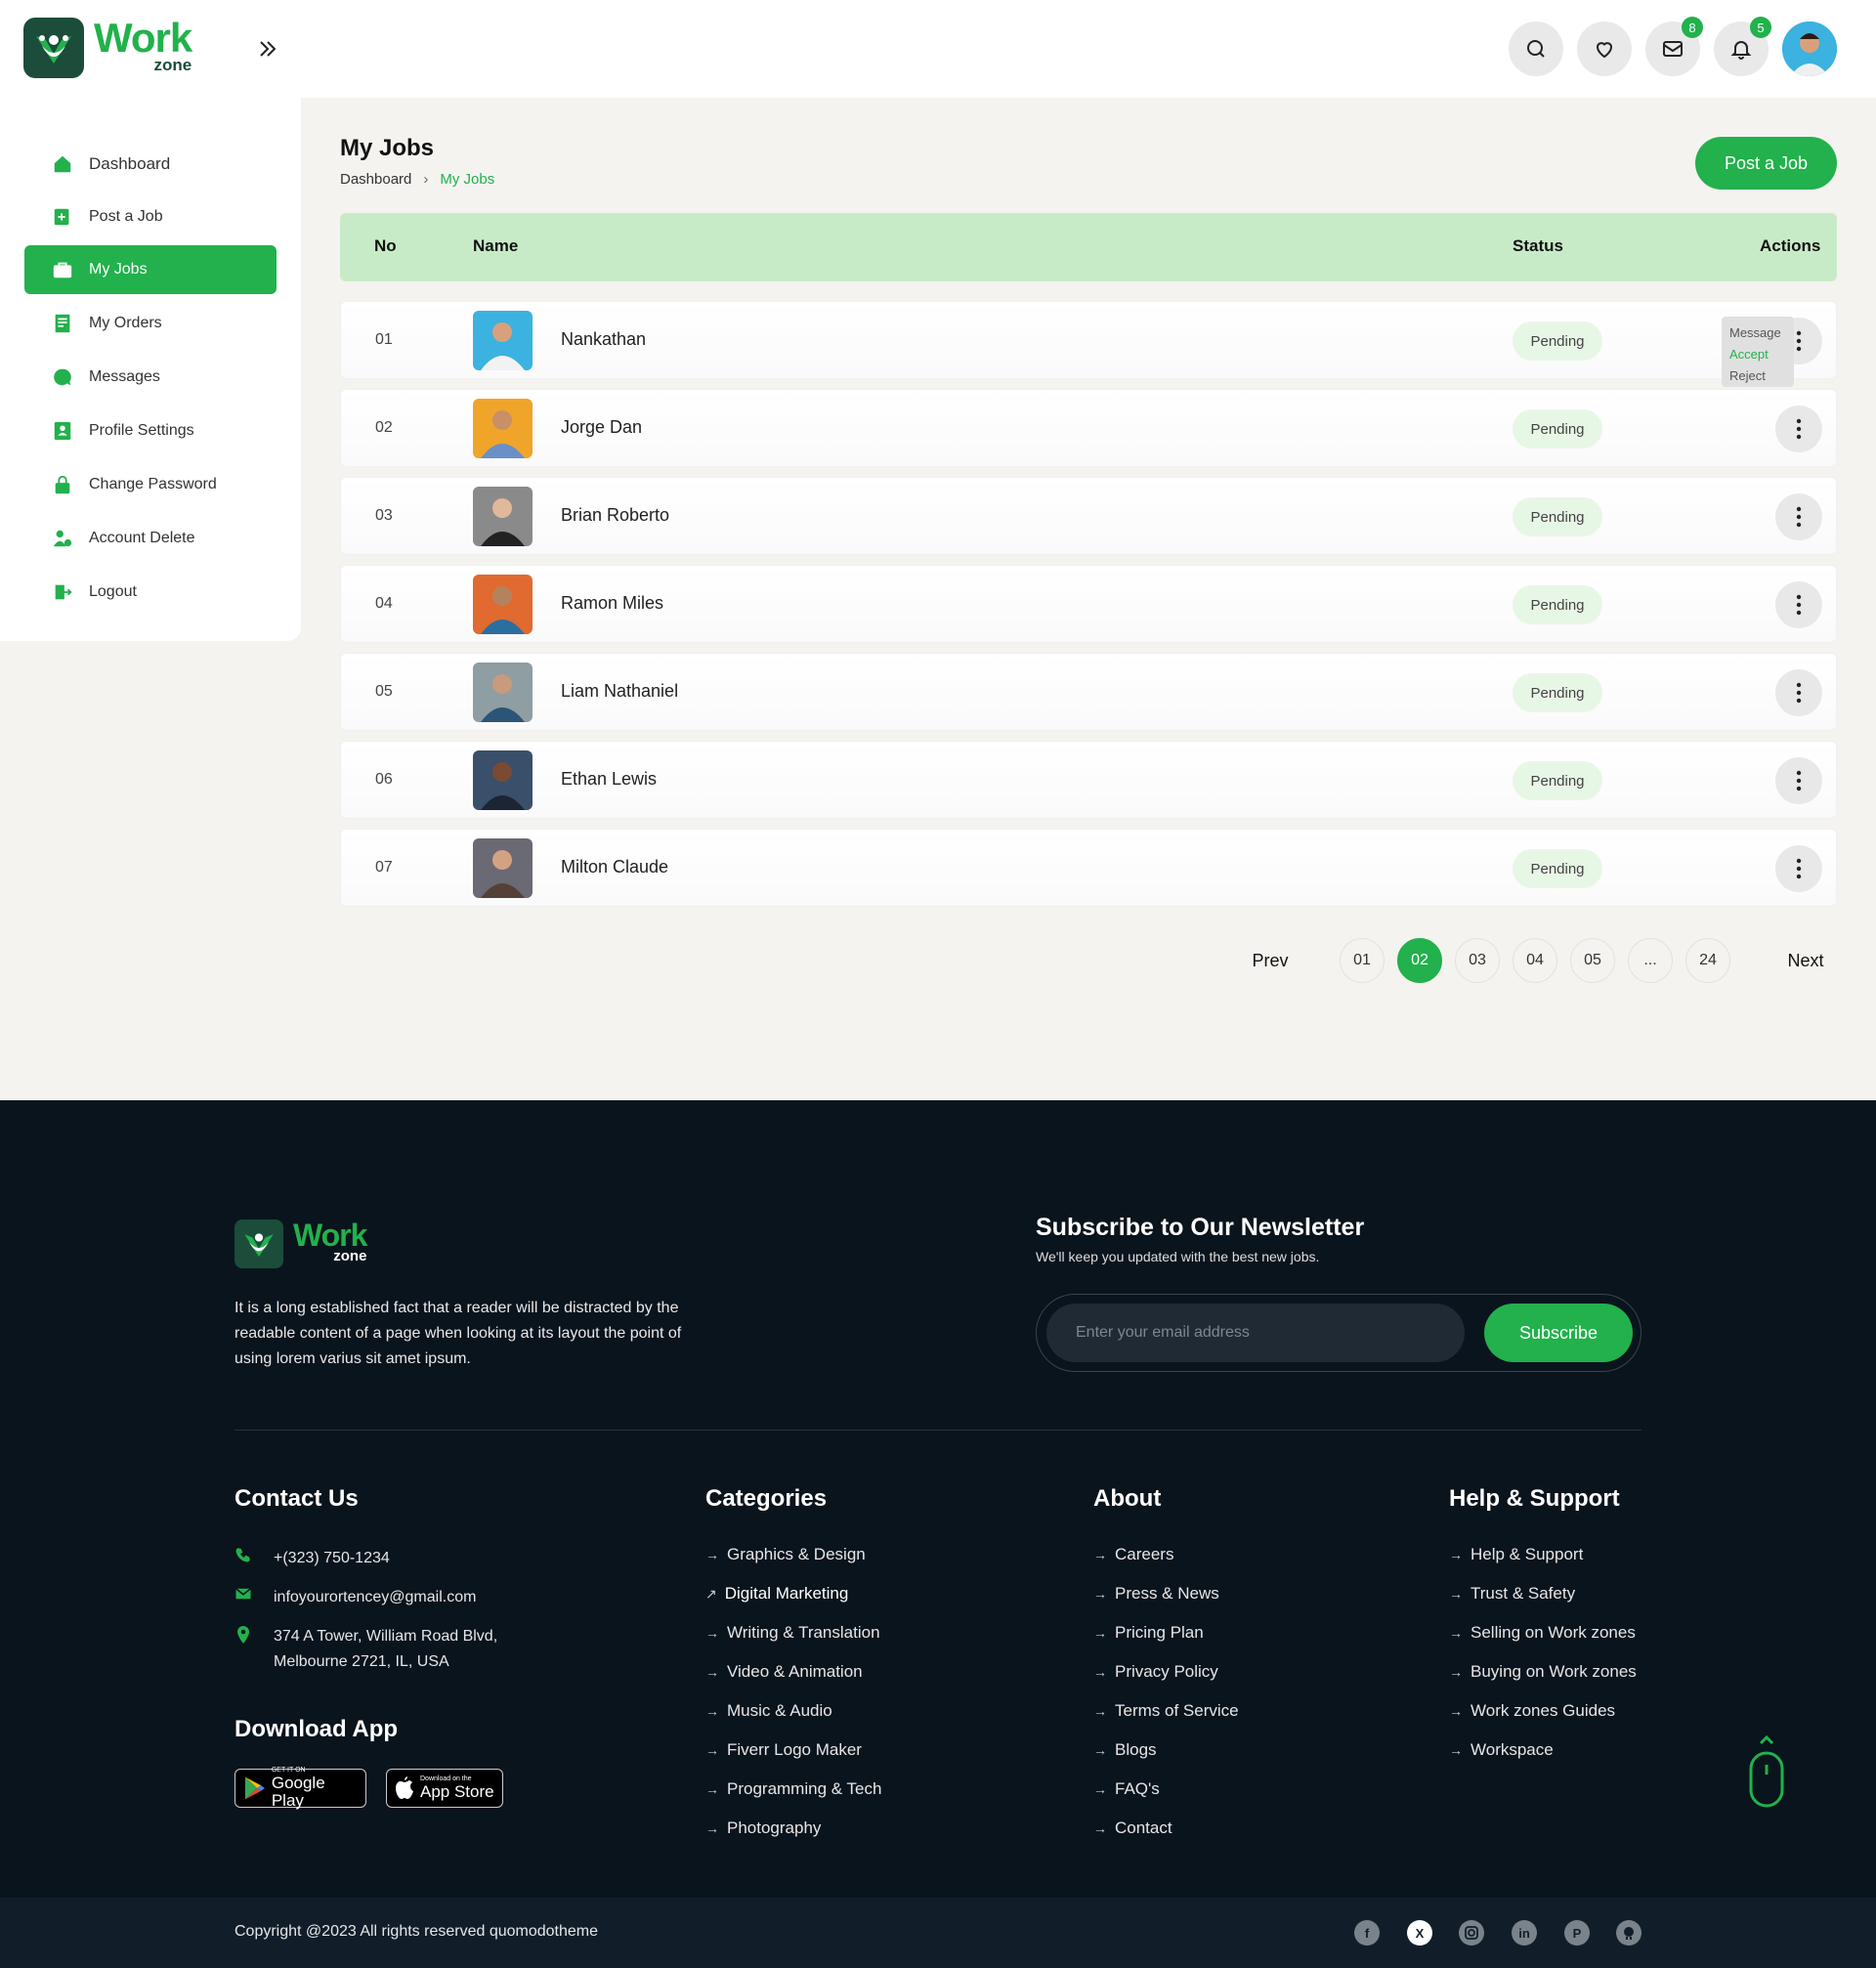  Describe the element at coordinates (1270, 961) in the screenshot. I see `pagination-prev: Prev` at that location.